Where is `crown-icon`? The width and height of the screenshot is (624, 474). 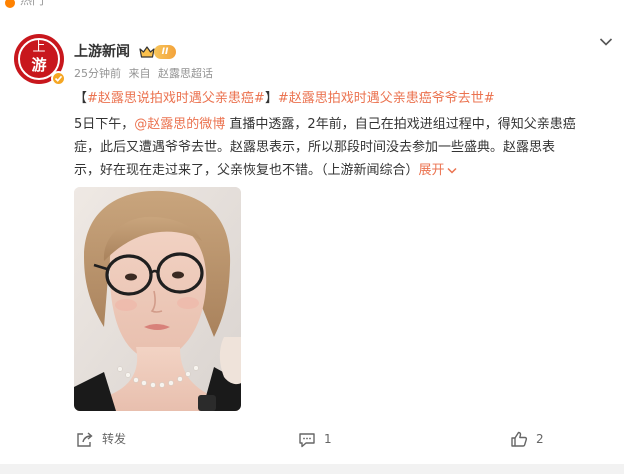 crown-icon is located at coordinates (147, 51).